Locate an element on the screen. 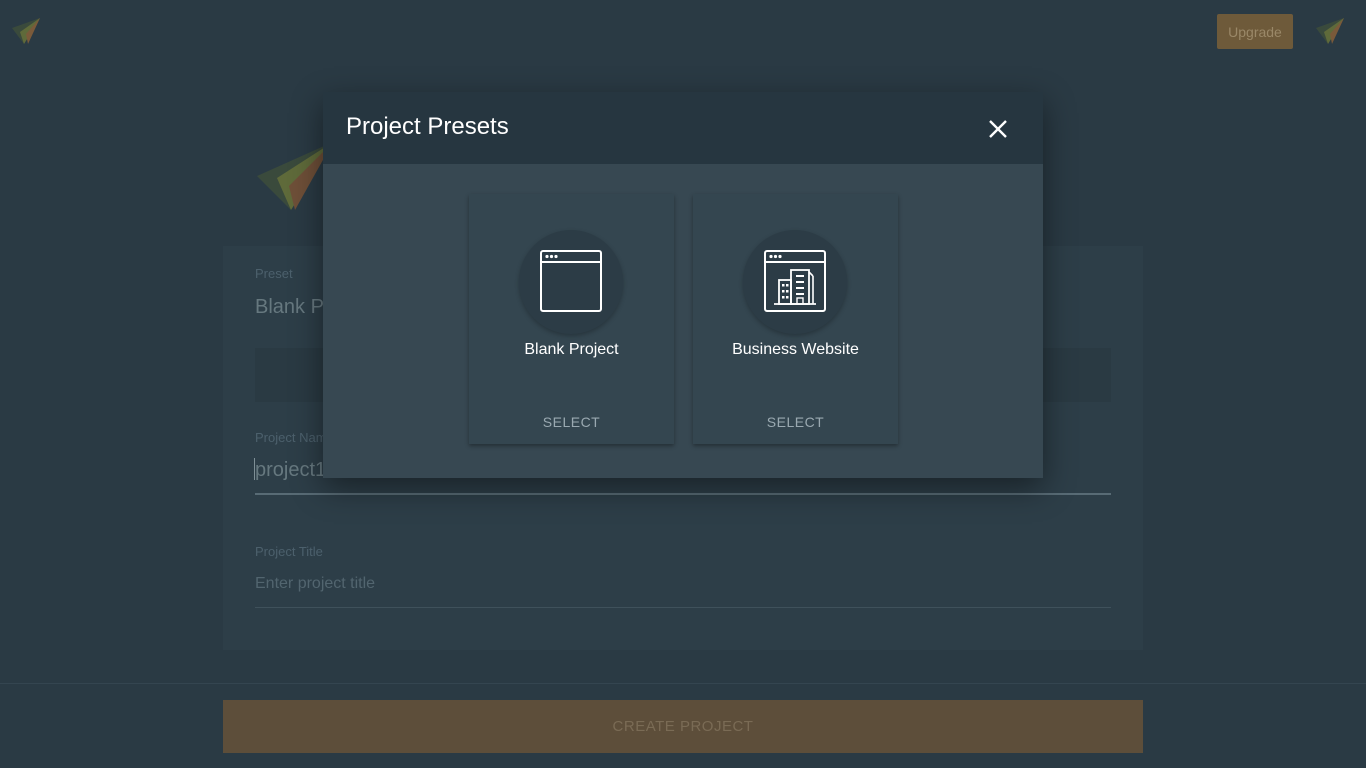 The height and width of the screenshot is (768, 1366). project-name-input: project1 is located at coordinates (290, 470).